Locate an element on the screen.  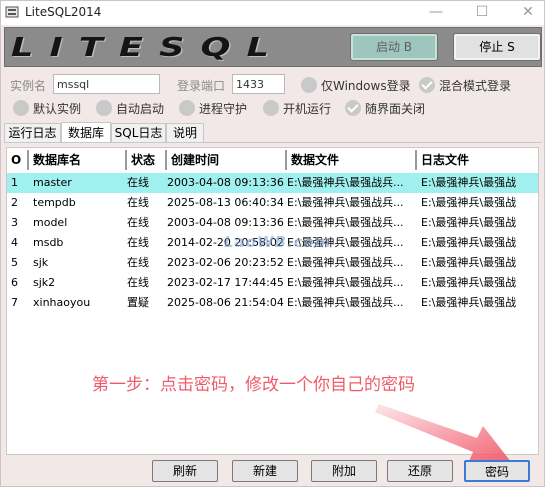
tutorial-annotation: 第一步：点击密码，修改一个你自己的密码 is located at coordinates (253, 385).